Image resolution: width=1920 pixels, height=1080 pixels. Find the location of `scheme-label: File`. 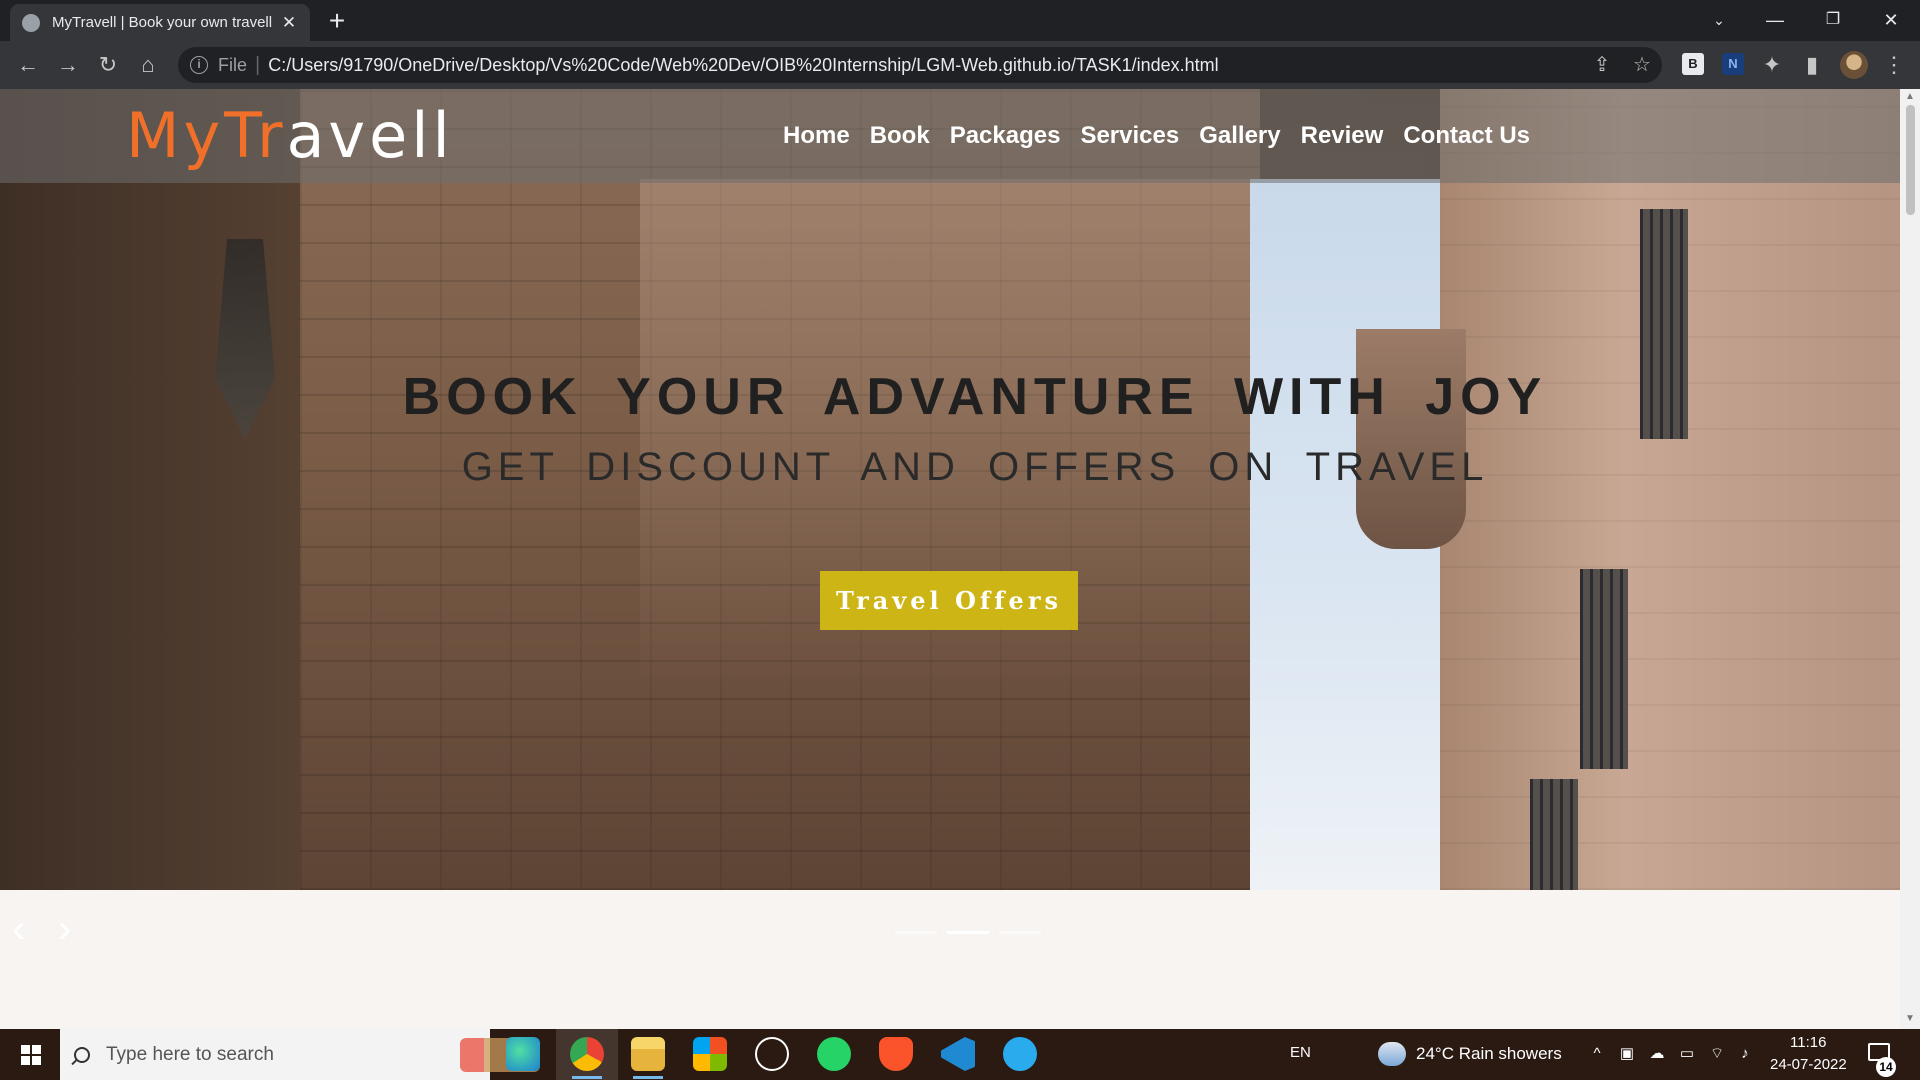

scheme-label: File is located at coordinates (233, 64).